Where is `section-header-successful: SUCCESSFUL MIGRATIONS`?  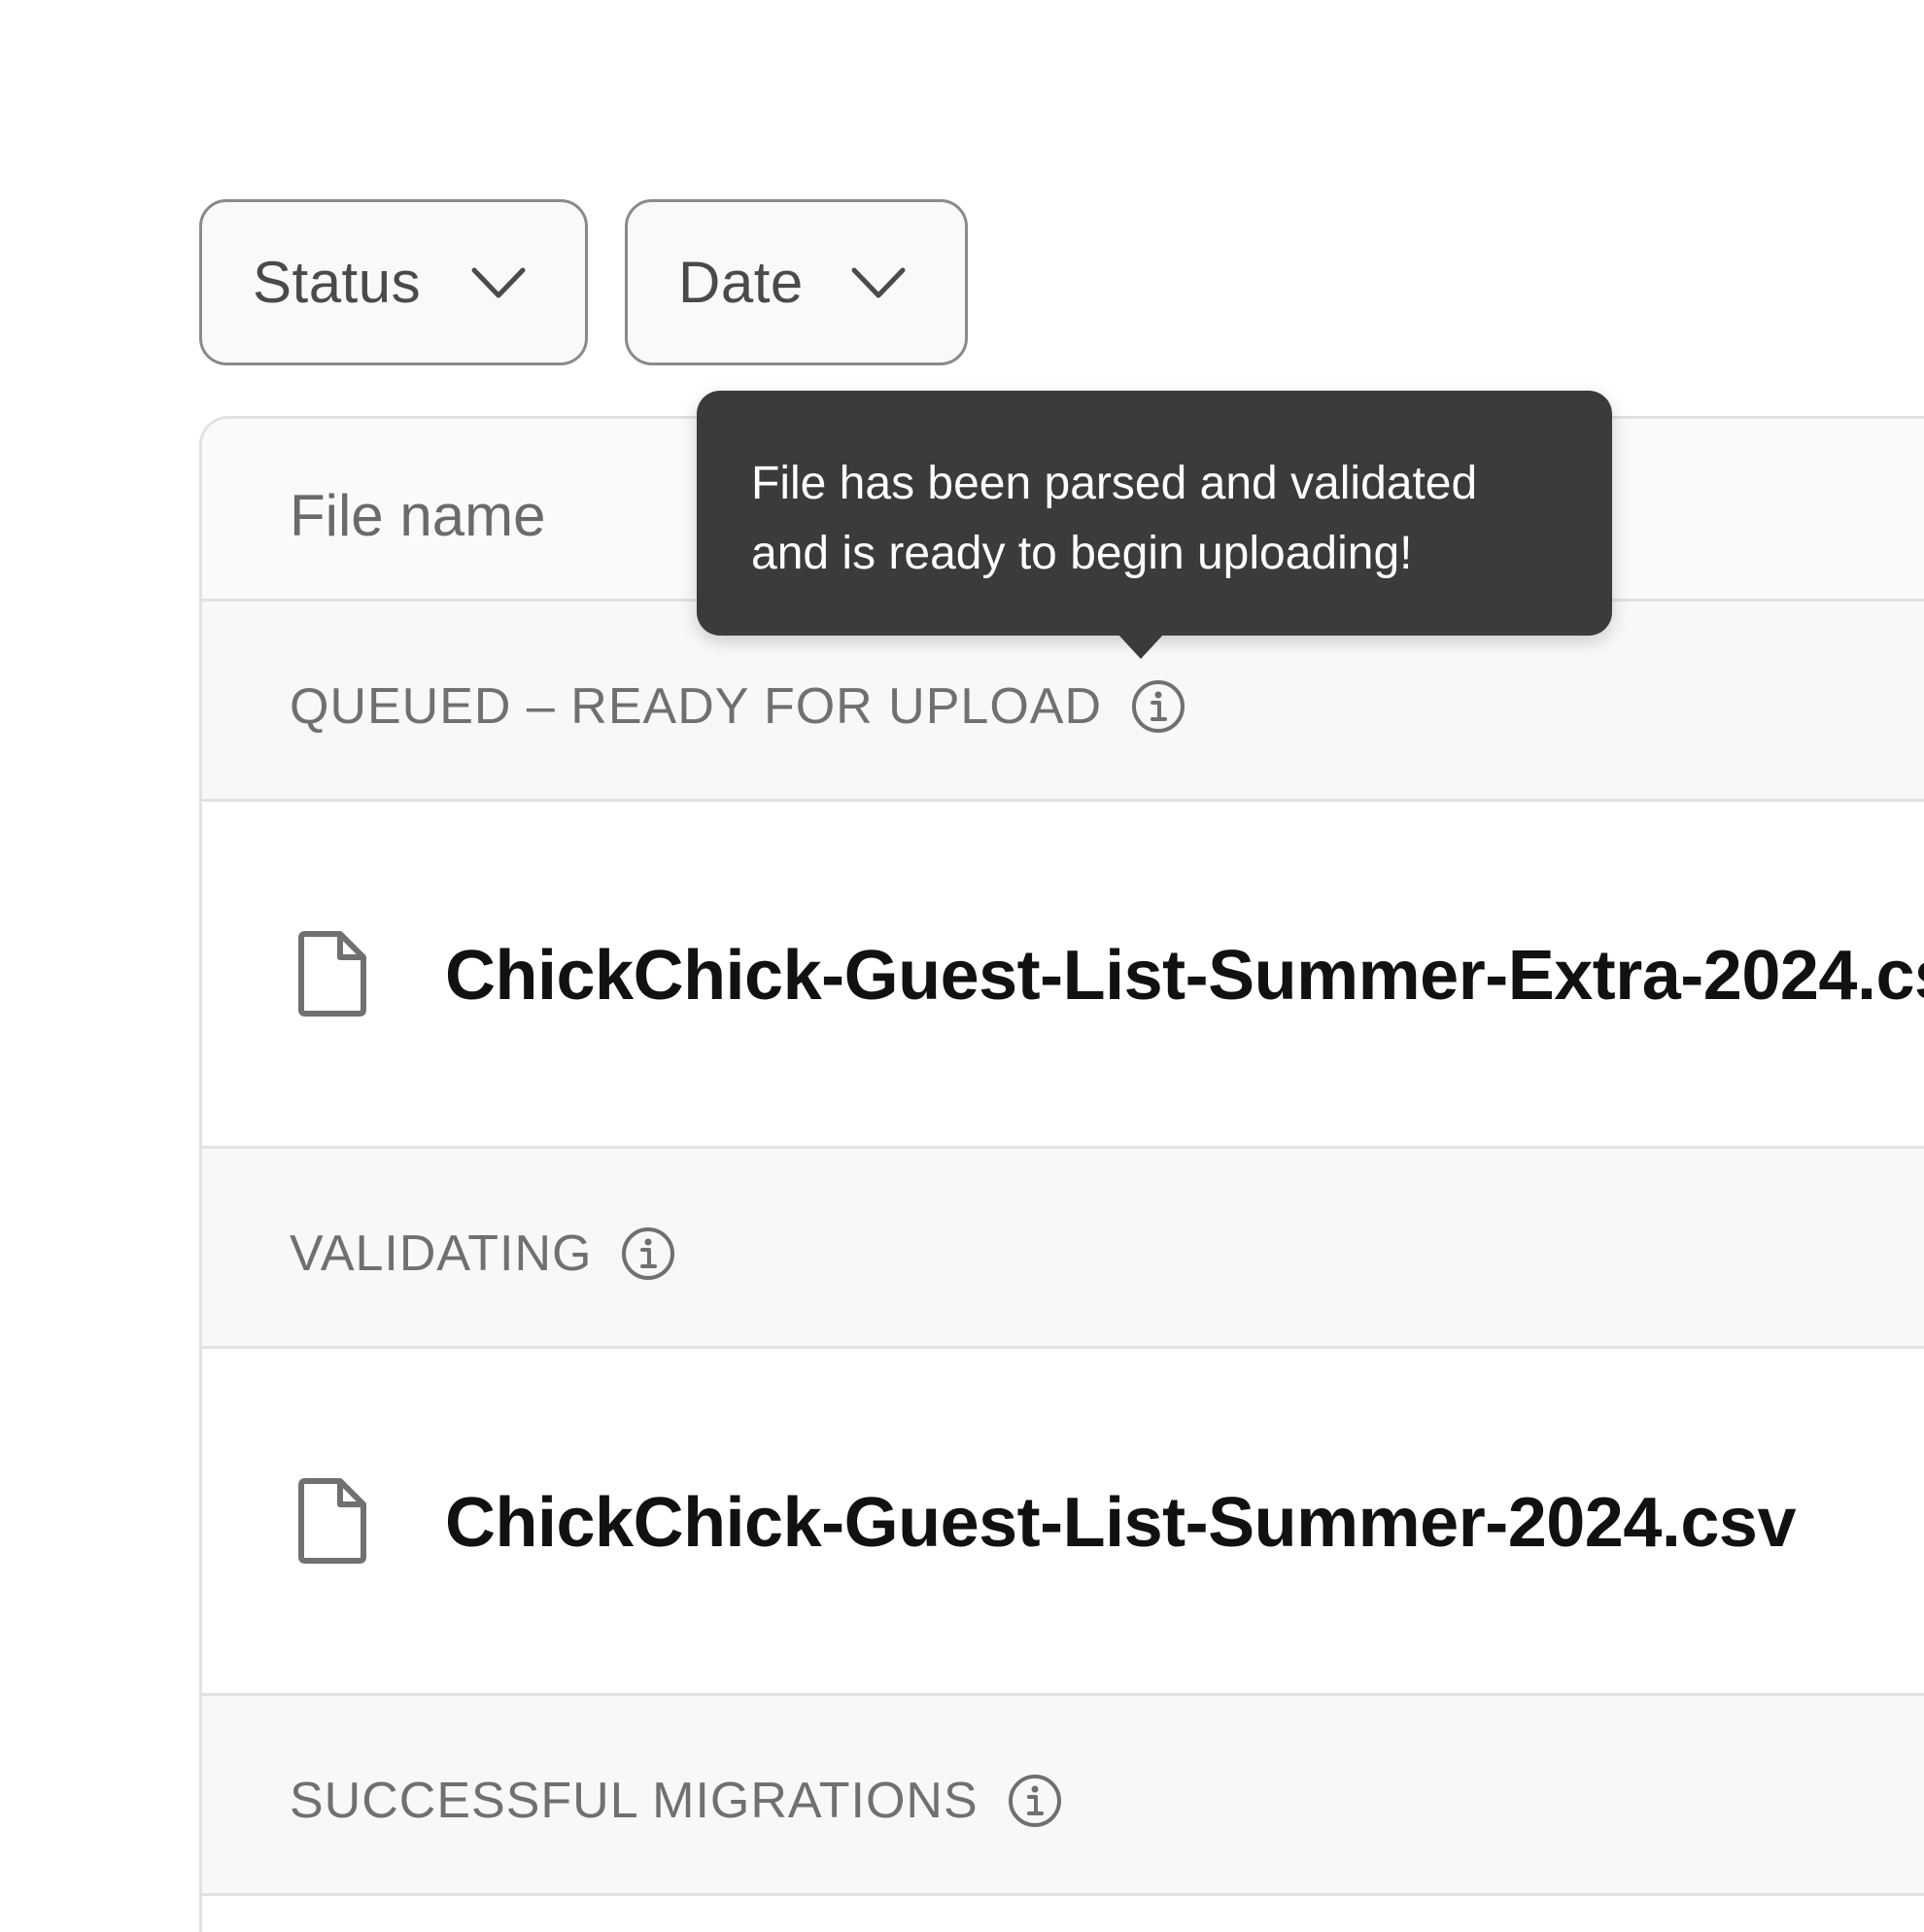
section-header-successful: SUCCESSFUL MIGRATIONS is located at coordinates (1063, 1796).